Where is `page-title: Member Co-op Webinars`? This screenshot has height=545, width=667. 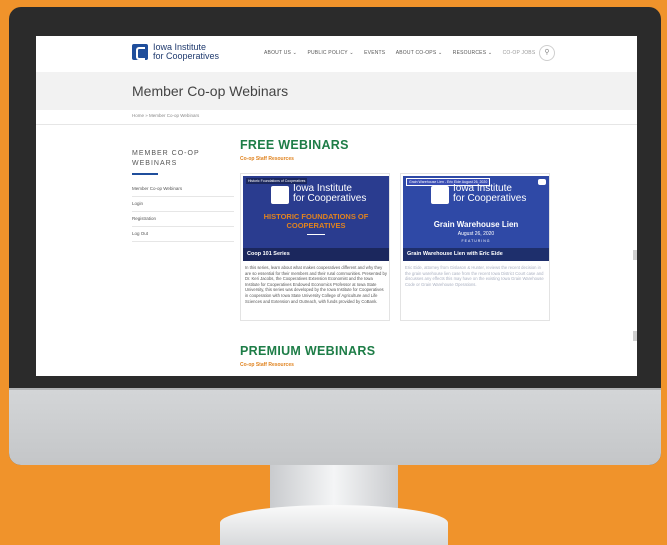 page-title: Member Co-op Webinars is located at coordinates (210, 91).